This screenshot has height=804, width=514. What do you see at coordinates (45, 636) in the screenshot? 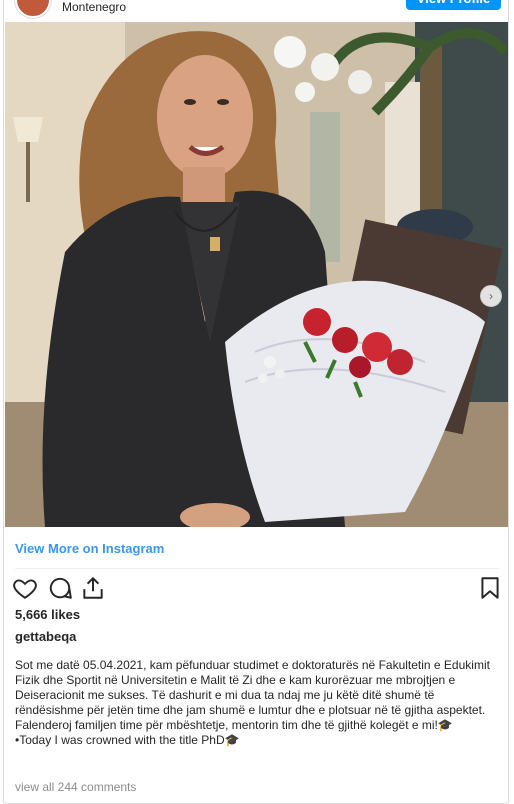
I see `post-username: gettabeqa` at bounding box center [45, 636].